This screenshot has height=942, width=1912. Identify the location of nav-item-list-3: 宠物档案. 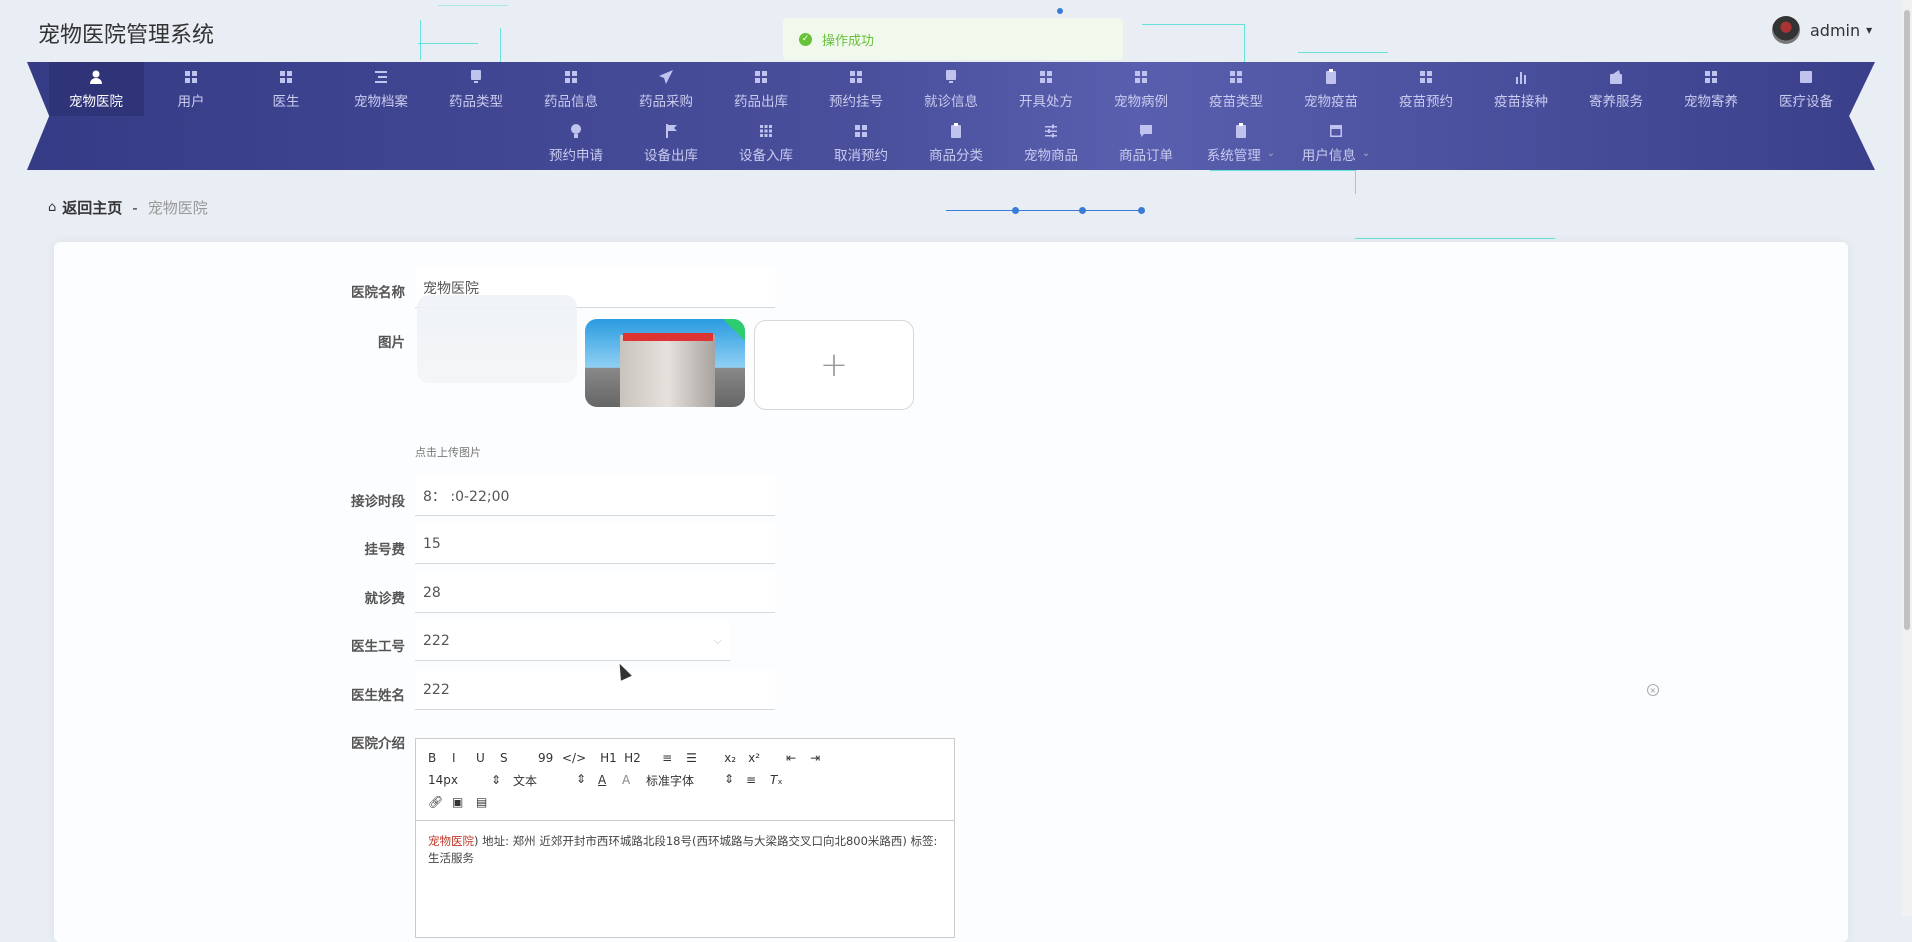
(381, 89).